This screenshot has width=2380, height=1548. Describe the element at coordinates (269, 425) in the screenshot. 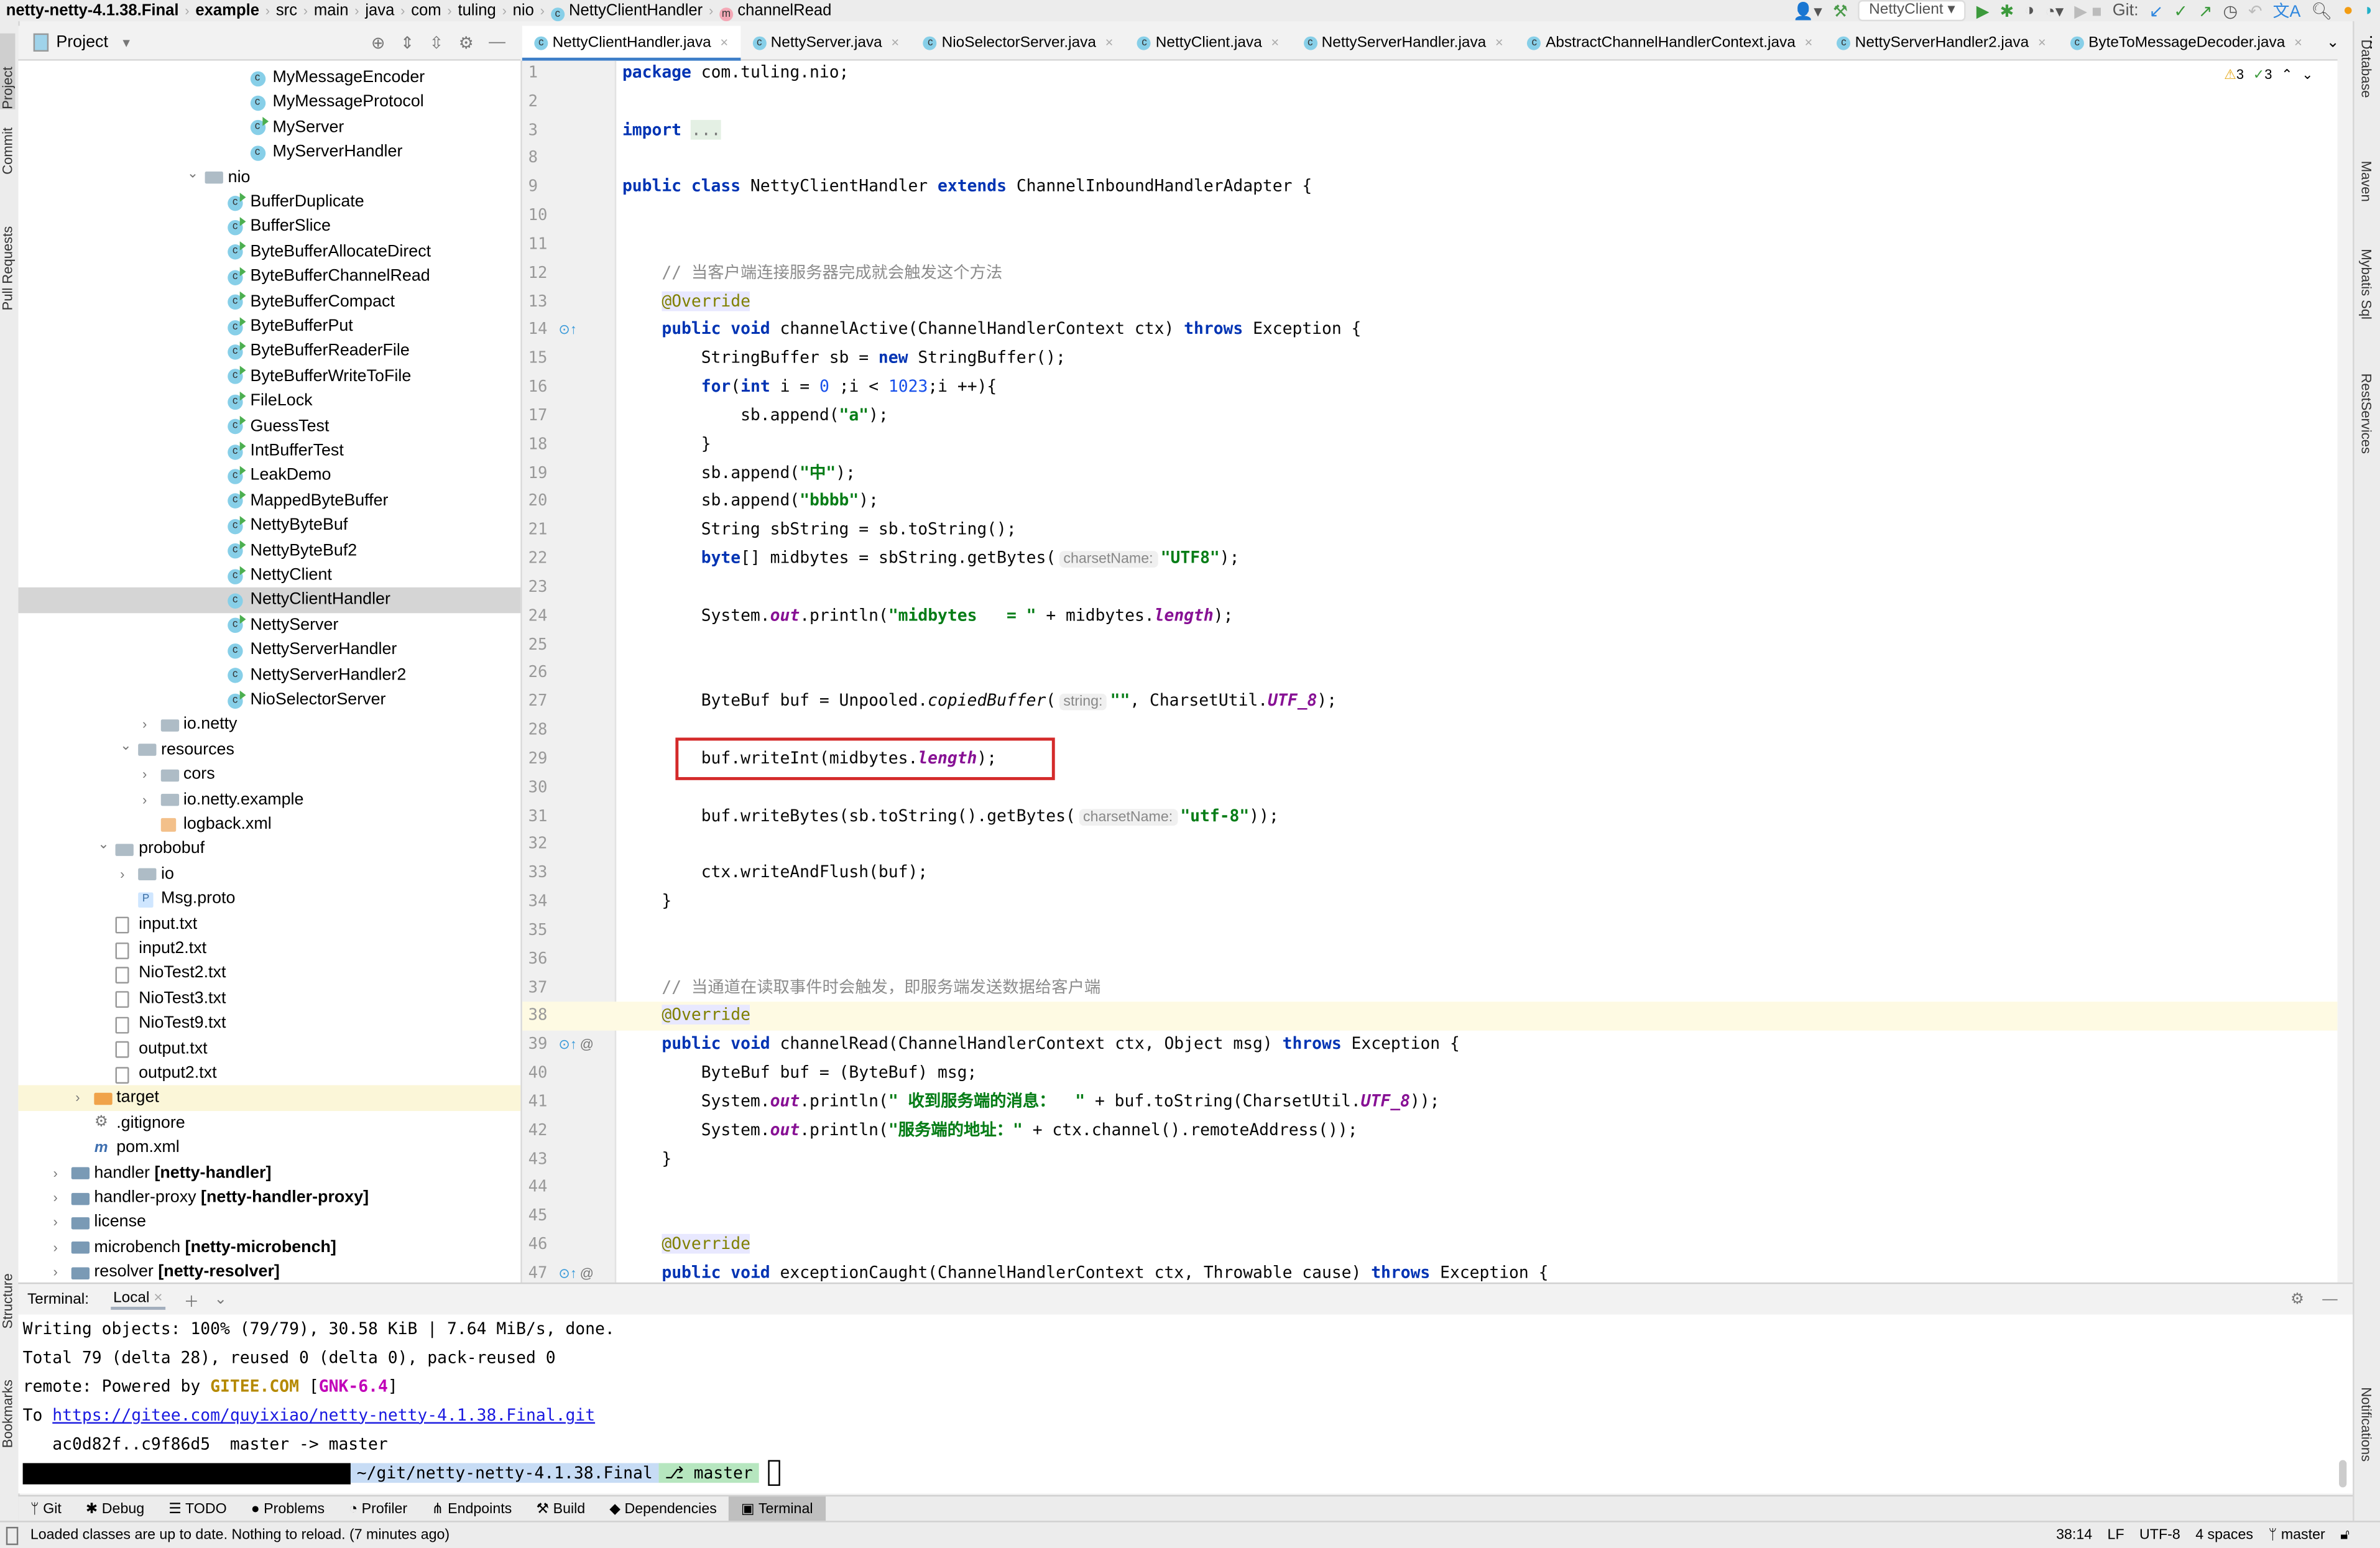

I see `tree-item: c GuessTest` at that location.